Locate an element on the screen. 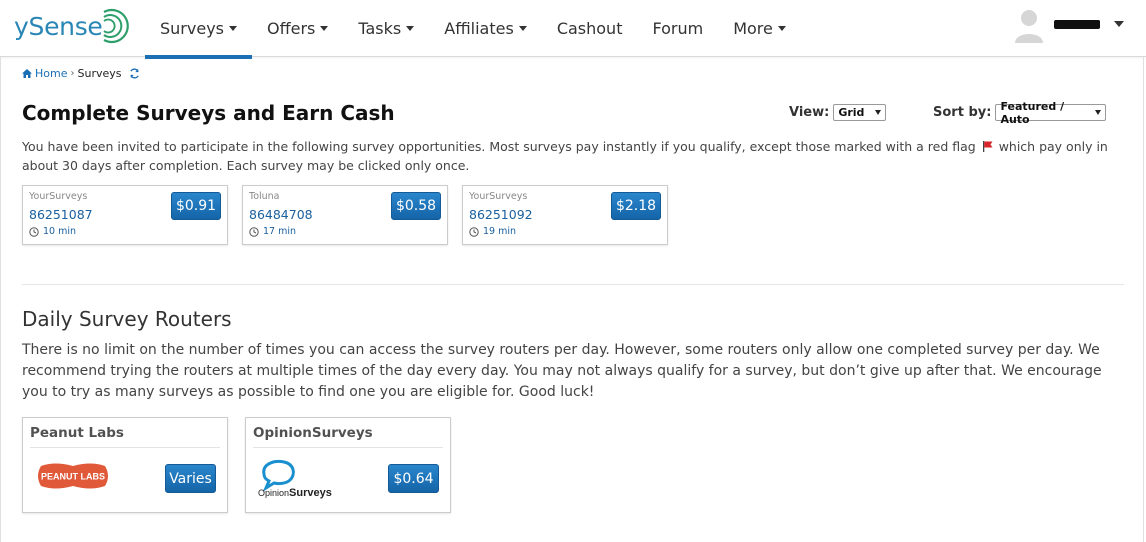 The image size is (1146, 542). survey-provider: Toluna is located at coordinates (264, 196).